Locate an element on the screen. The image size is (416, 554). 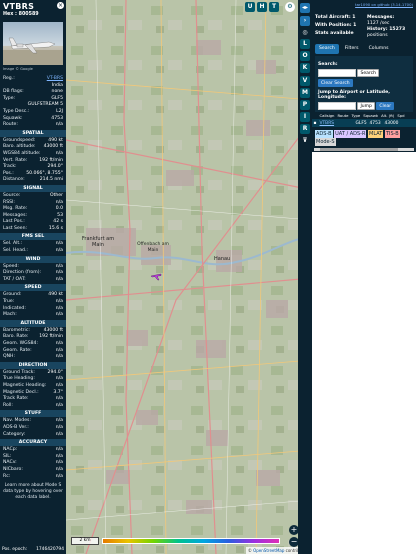
info-row: Baro. Rate: 192 ft/min is located at coordinates (33, 337).